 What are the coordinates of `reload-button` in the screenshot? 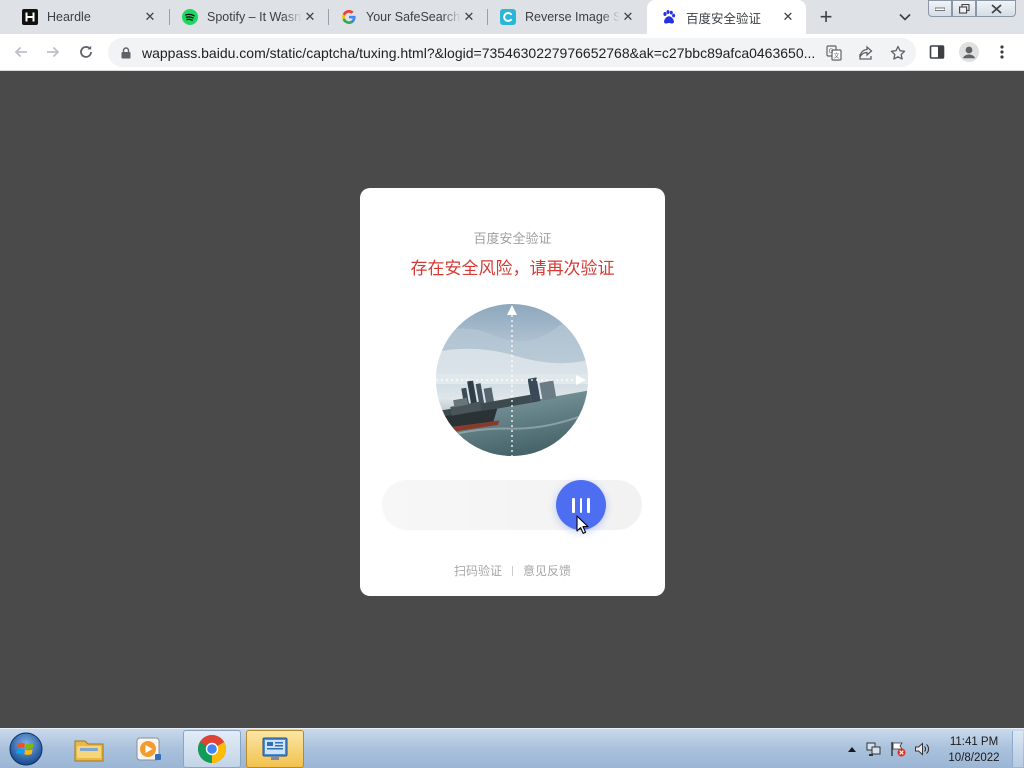 It's located at (86, 52).